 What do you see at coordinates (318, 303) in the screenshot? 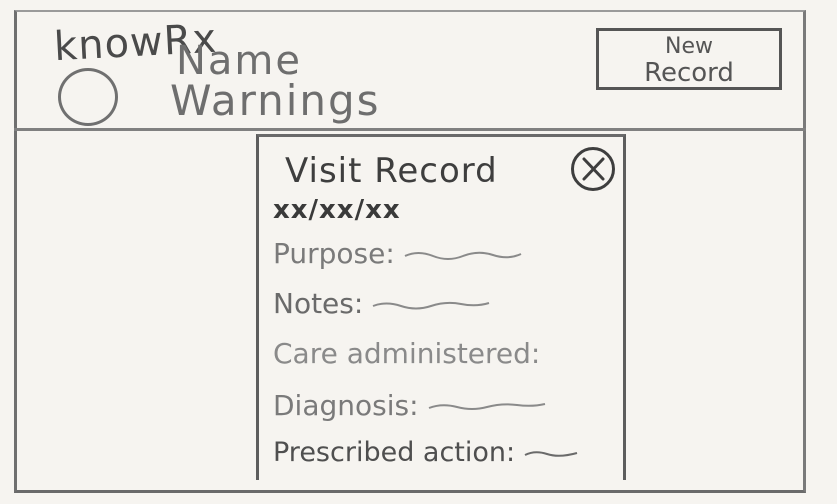
I see `field-notes-label: Notes:` at bounding box center [318, 303].